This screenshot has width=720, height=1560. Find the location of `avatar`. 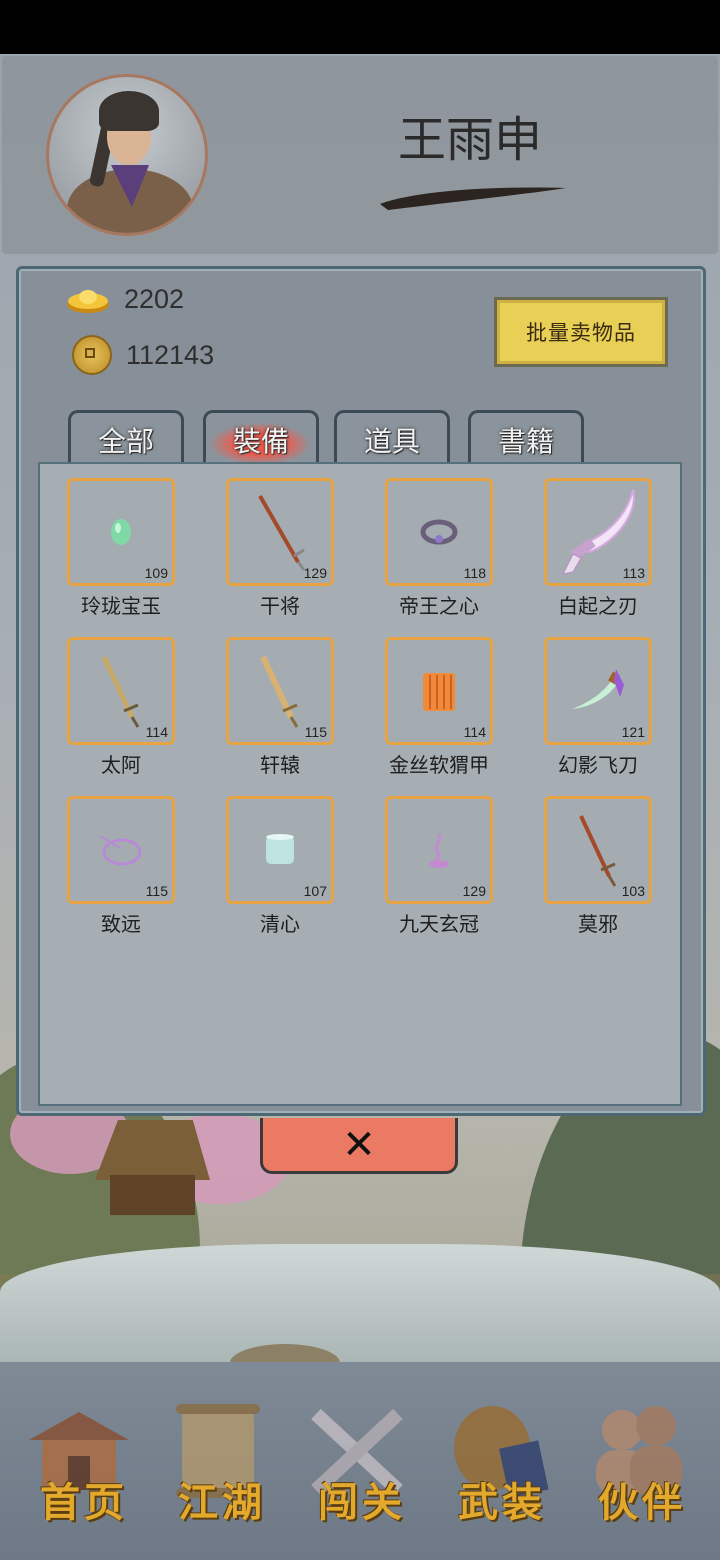

avatar is located at coordinates (127, 155).